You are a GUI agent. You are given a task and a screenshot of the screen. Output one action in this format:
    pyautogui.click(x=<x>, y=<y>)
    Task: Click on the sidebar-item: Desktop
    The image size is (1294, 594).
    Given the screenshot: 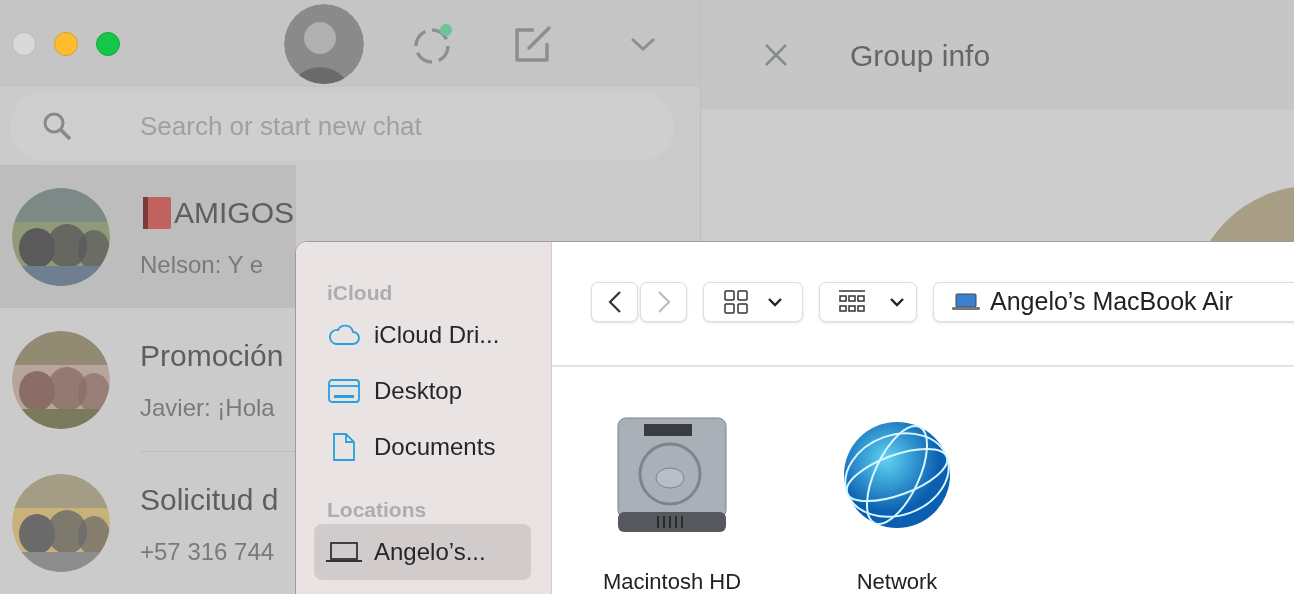 What is the action you would take?
    pyautogui.click(x=422, y=391)
    